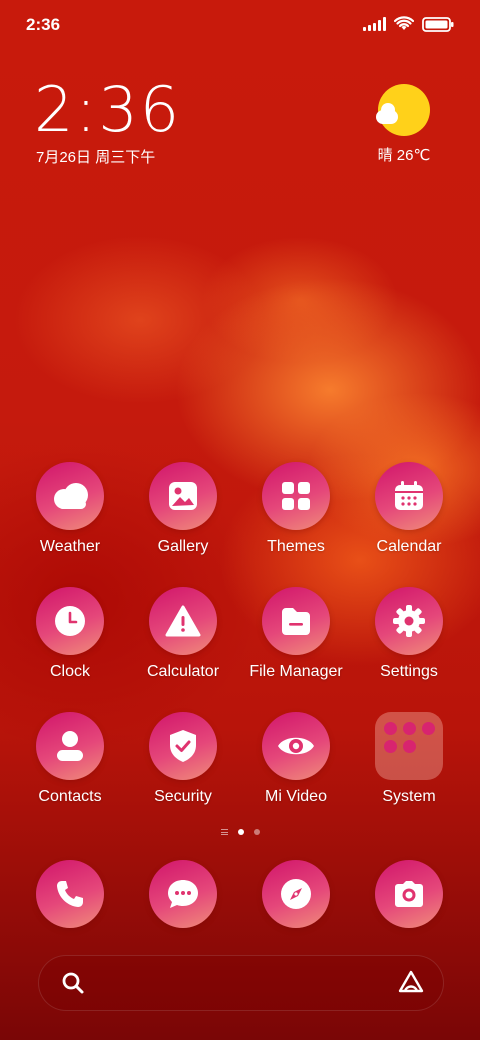 This screenshot has height=1040, width=480. I want to click on weather-widget: 晴 26℃, so click(404, 124).